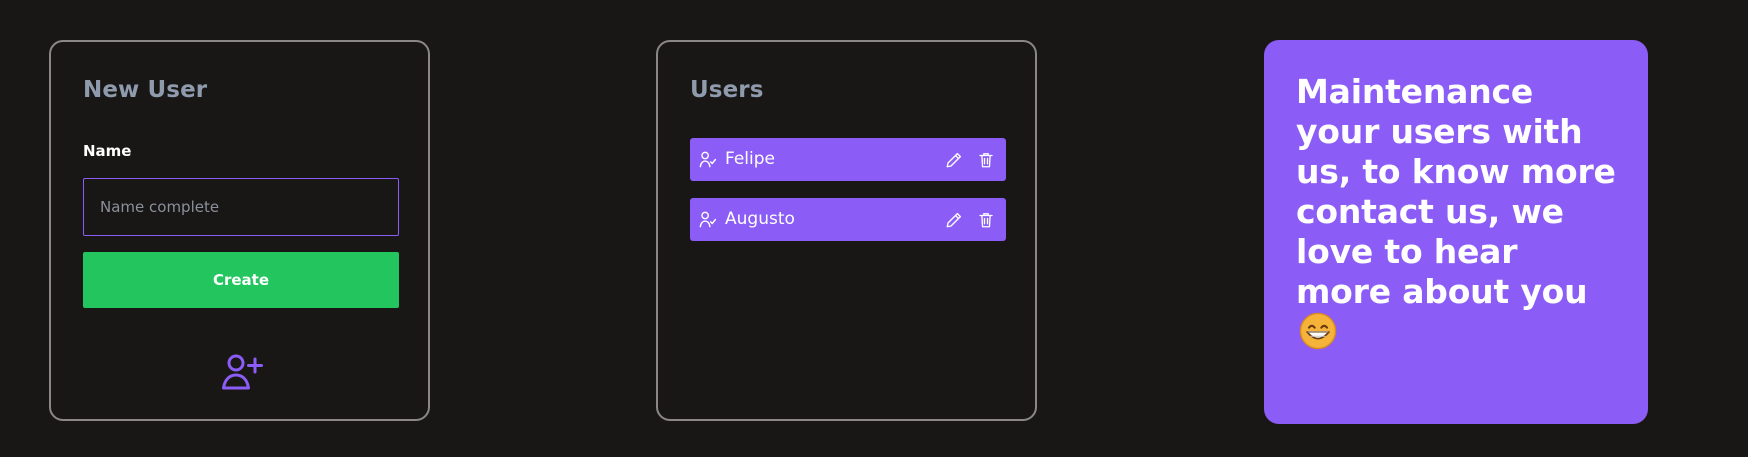 The image size is (1748, 457). I want to click on new-user-title: New User, so click(145, 90).